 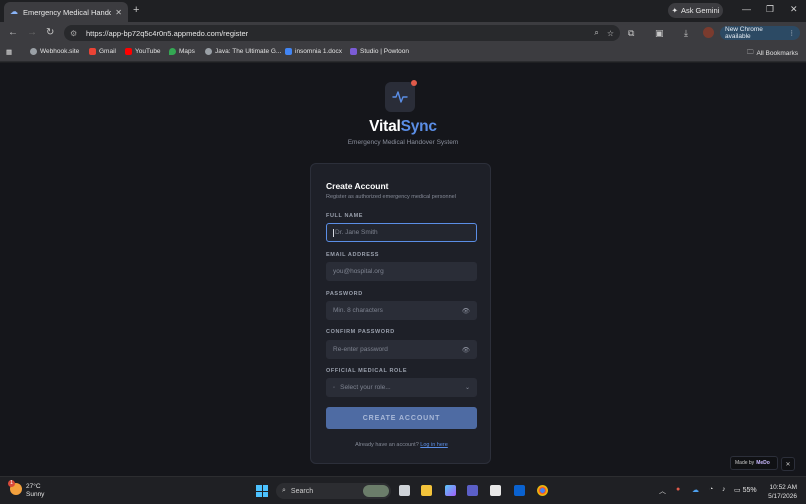 I want to click on new-chrome-available-button: New Chrome available ⋮, so click(x=760, y=33).